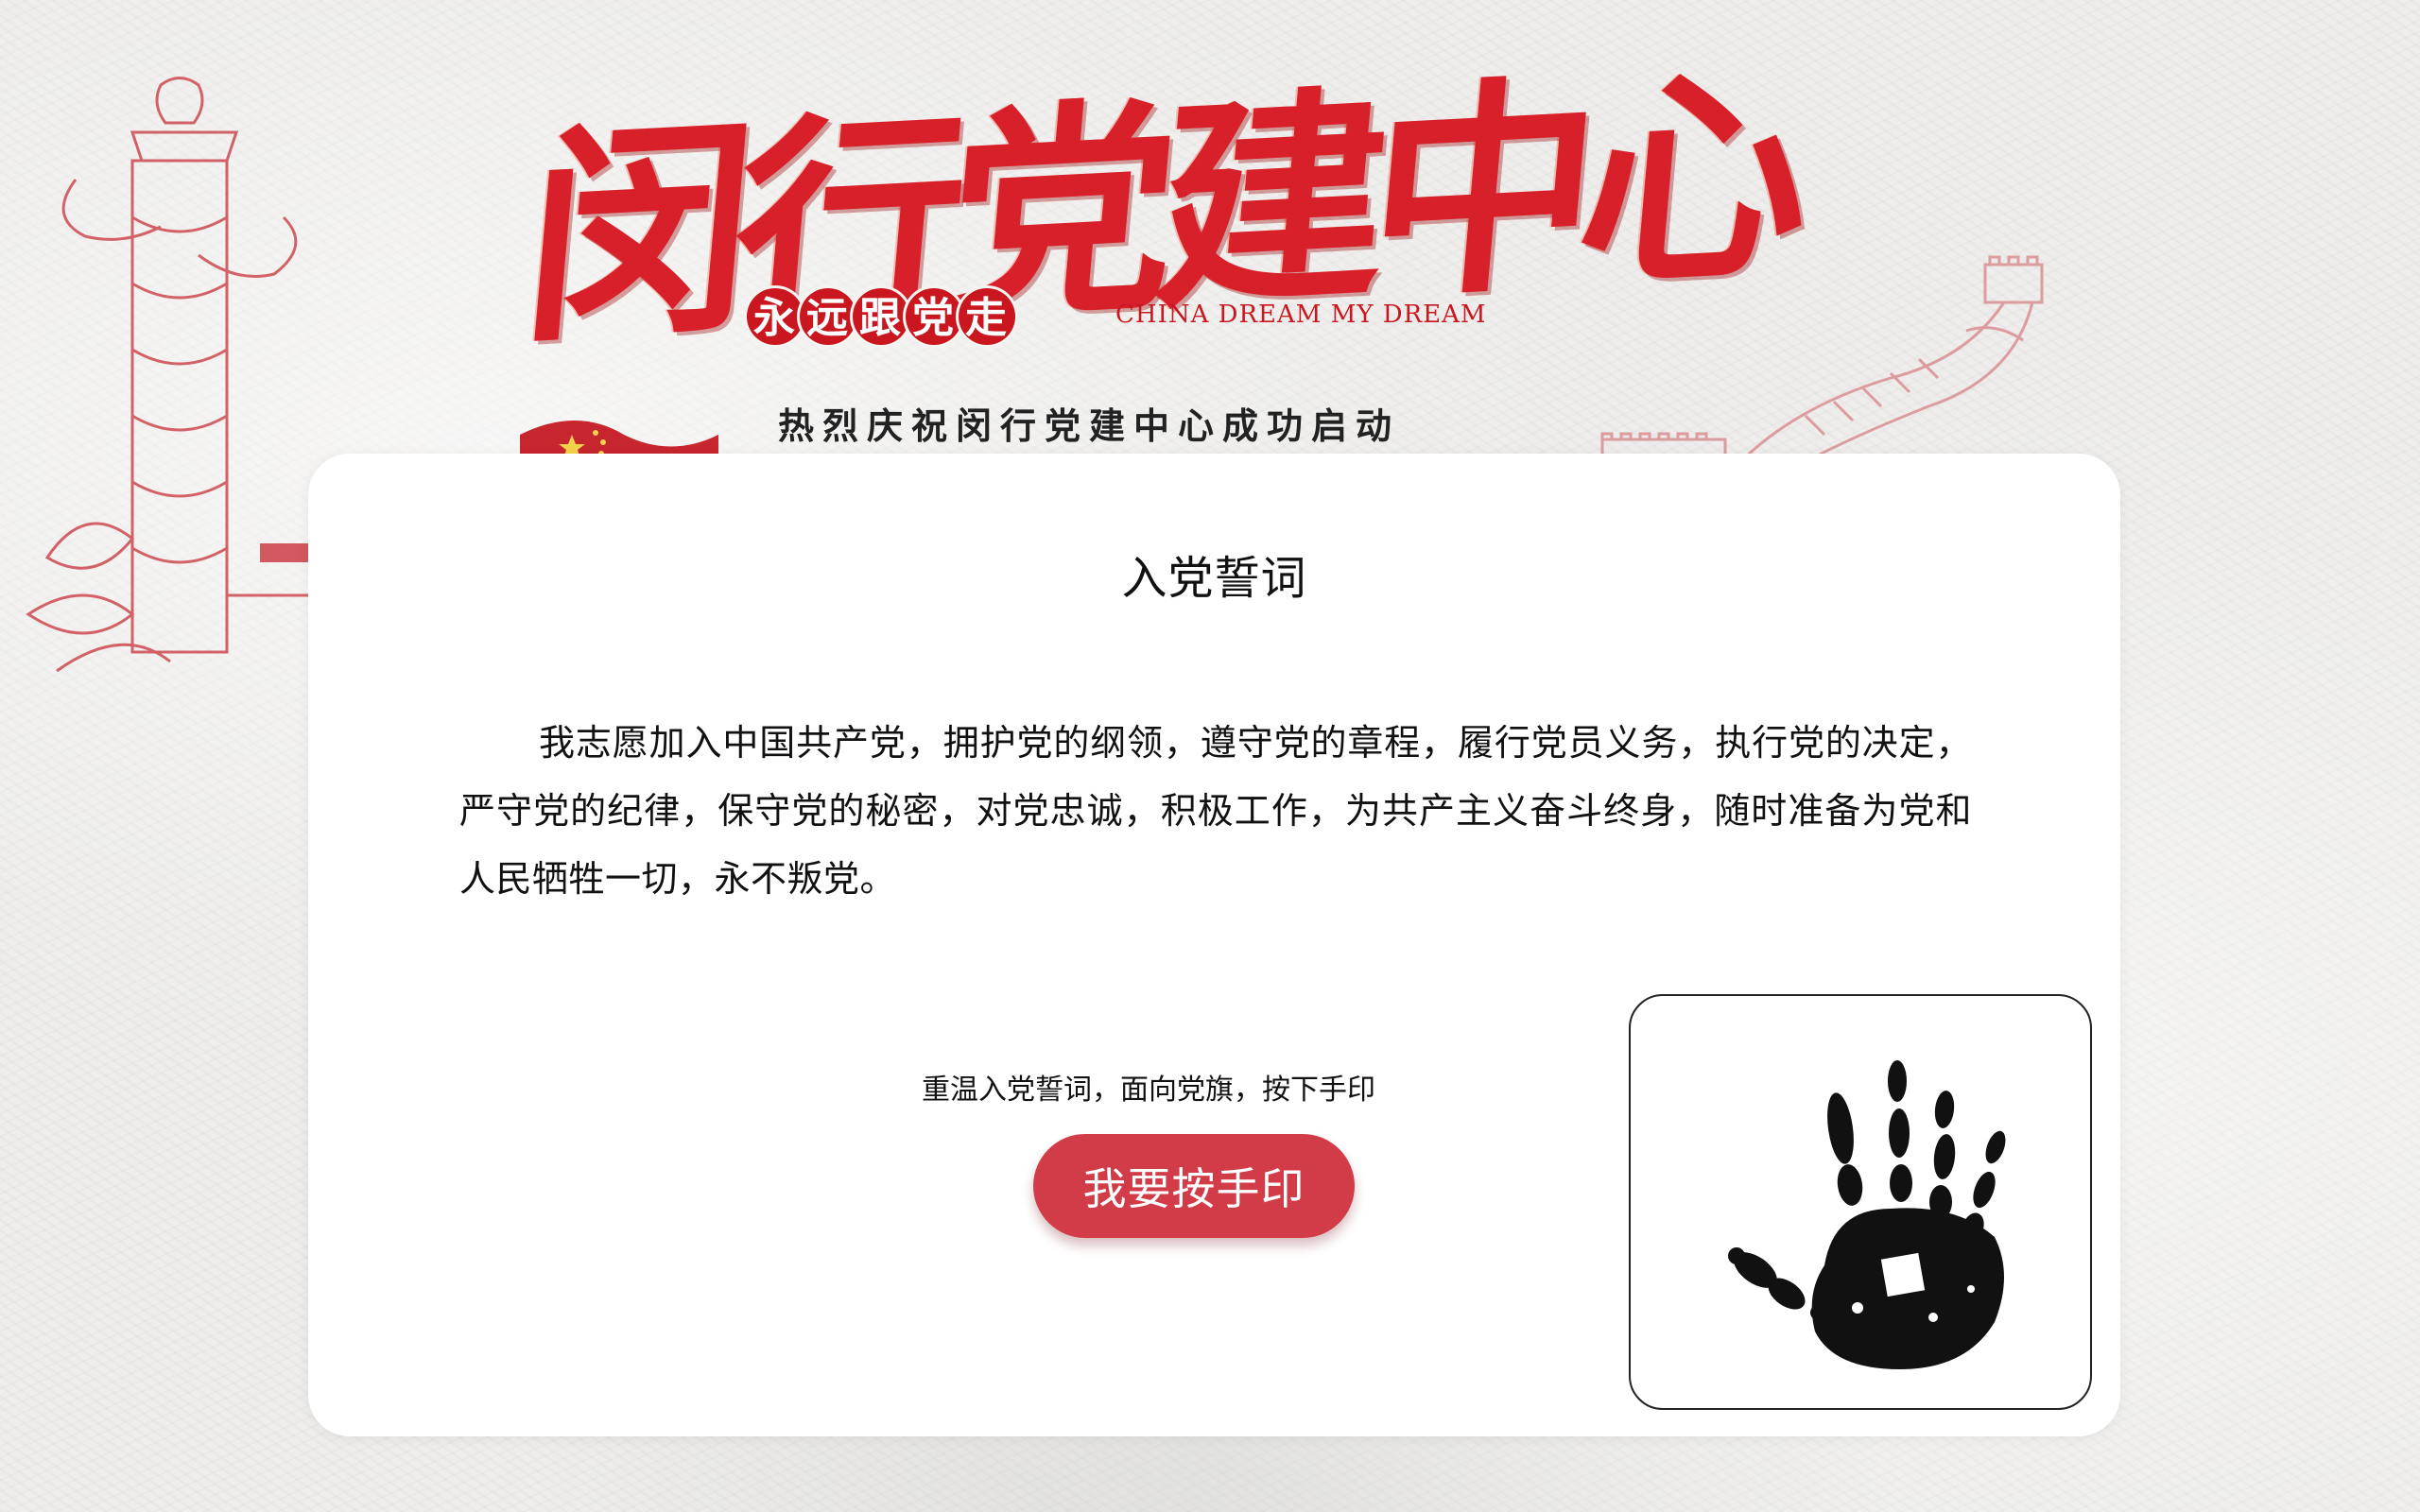 This screenshot has width=2420, height=1512. What do you see at coordinates (987, 316) in the screenshot?
I see `badge-char: 走` at bounding box center [987, 316].